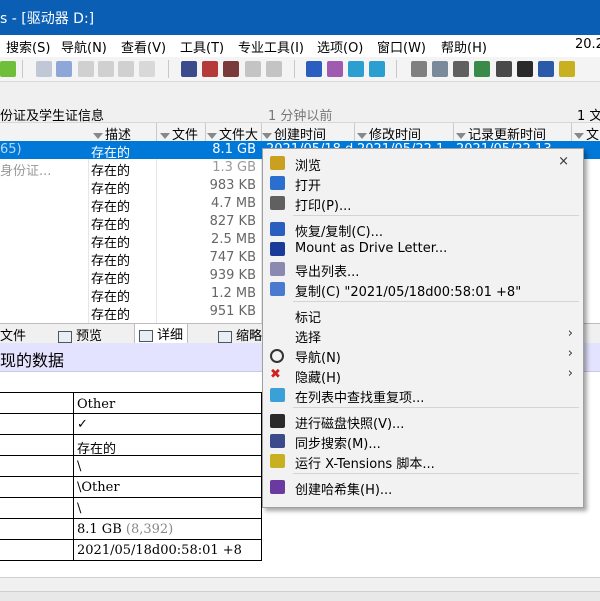  What do you see at coordinates (275, 374) in the screenshot?
I see `hide-x-icon: ✖` at bounding box center [275, 374].